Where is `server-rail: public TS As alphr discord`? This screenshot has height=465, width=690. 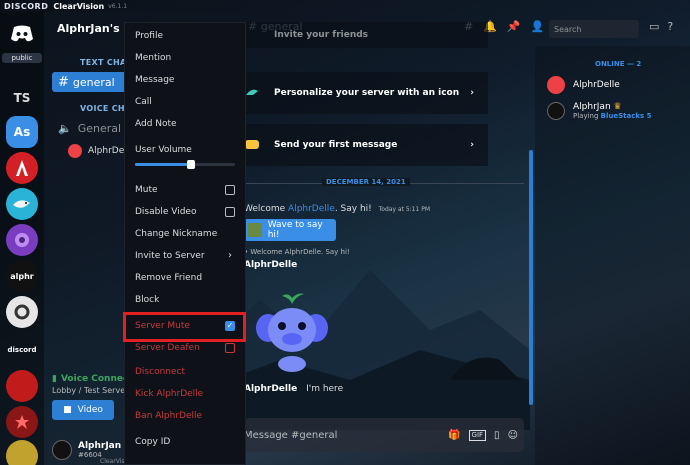 server-rail: public TS As alphr discord is located at coordinates (22, 238).